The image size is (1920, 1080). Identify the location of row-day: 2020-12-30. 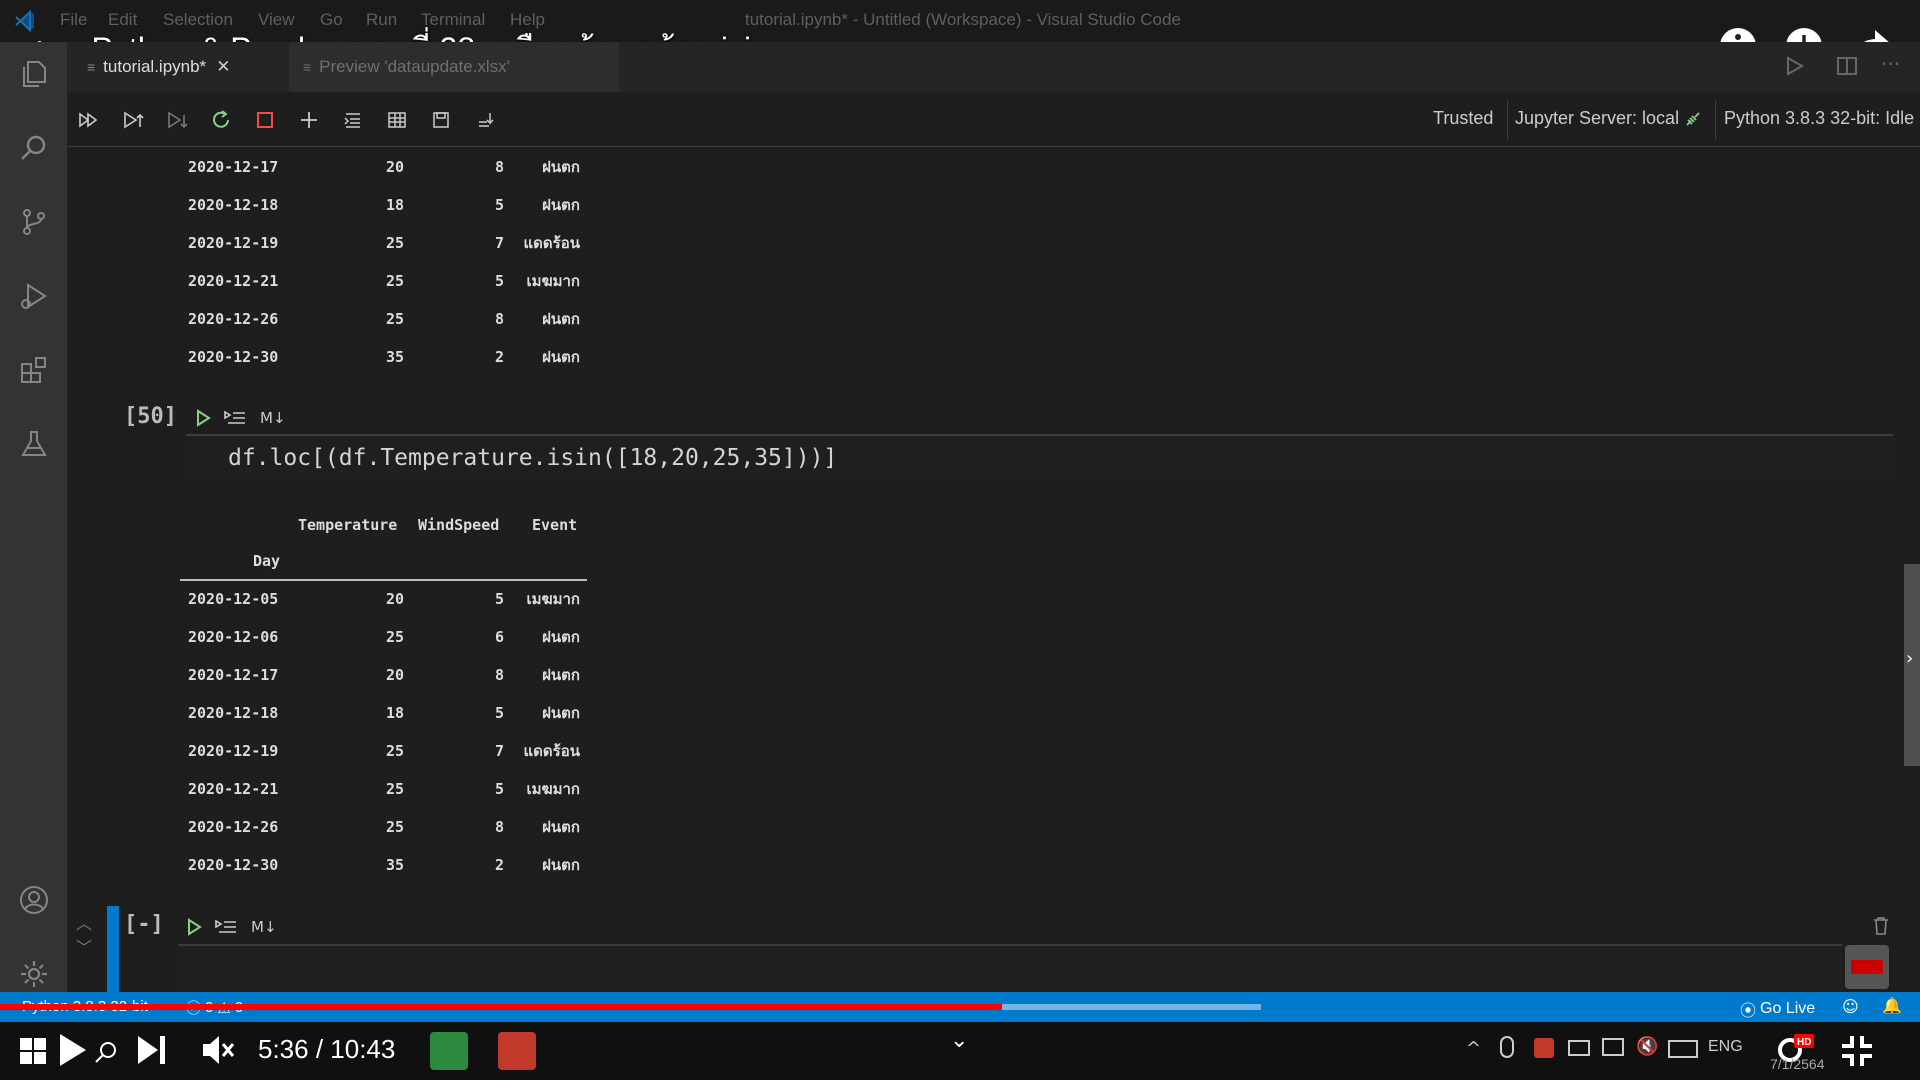
(233, 865).